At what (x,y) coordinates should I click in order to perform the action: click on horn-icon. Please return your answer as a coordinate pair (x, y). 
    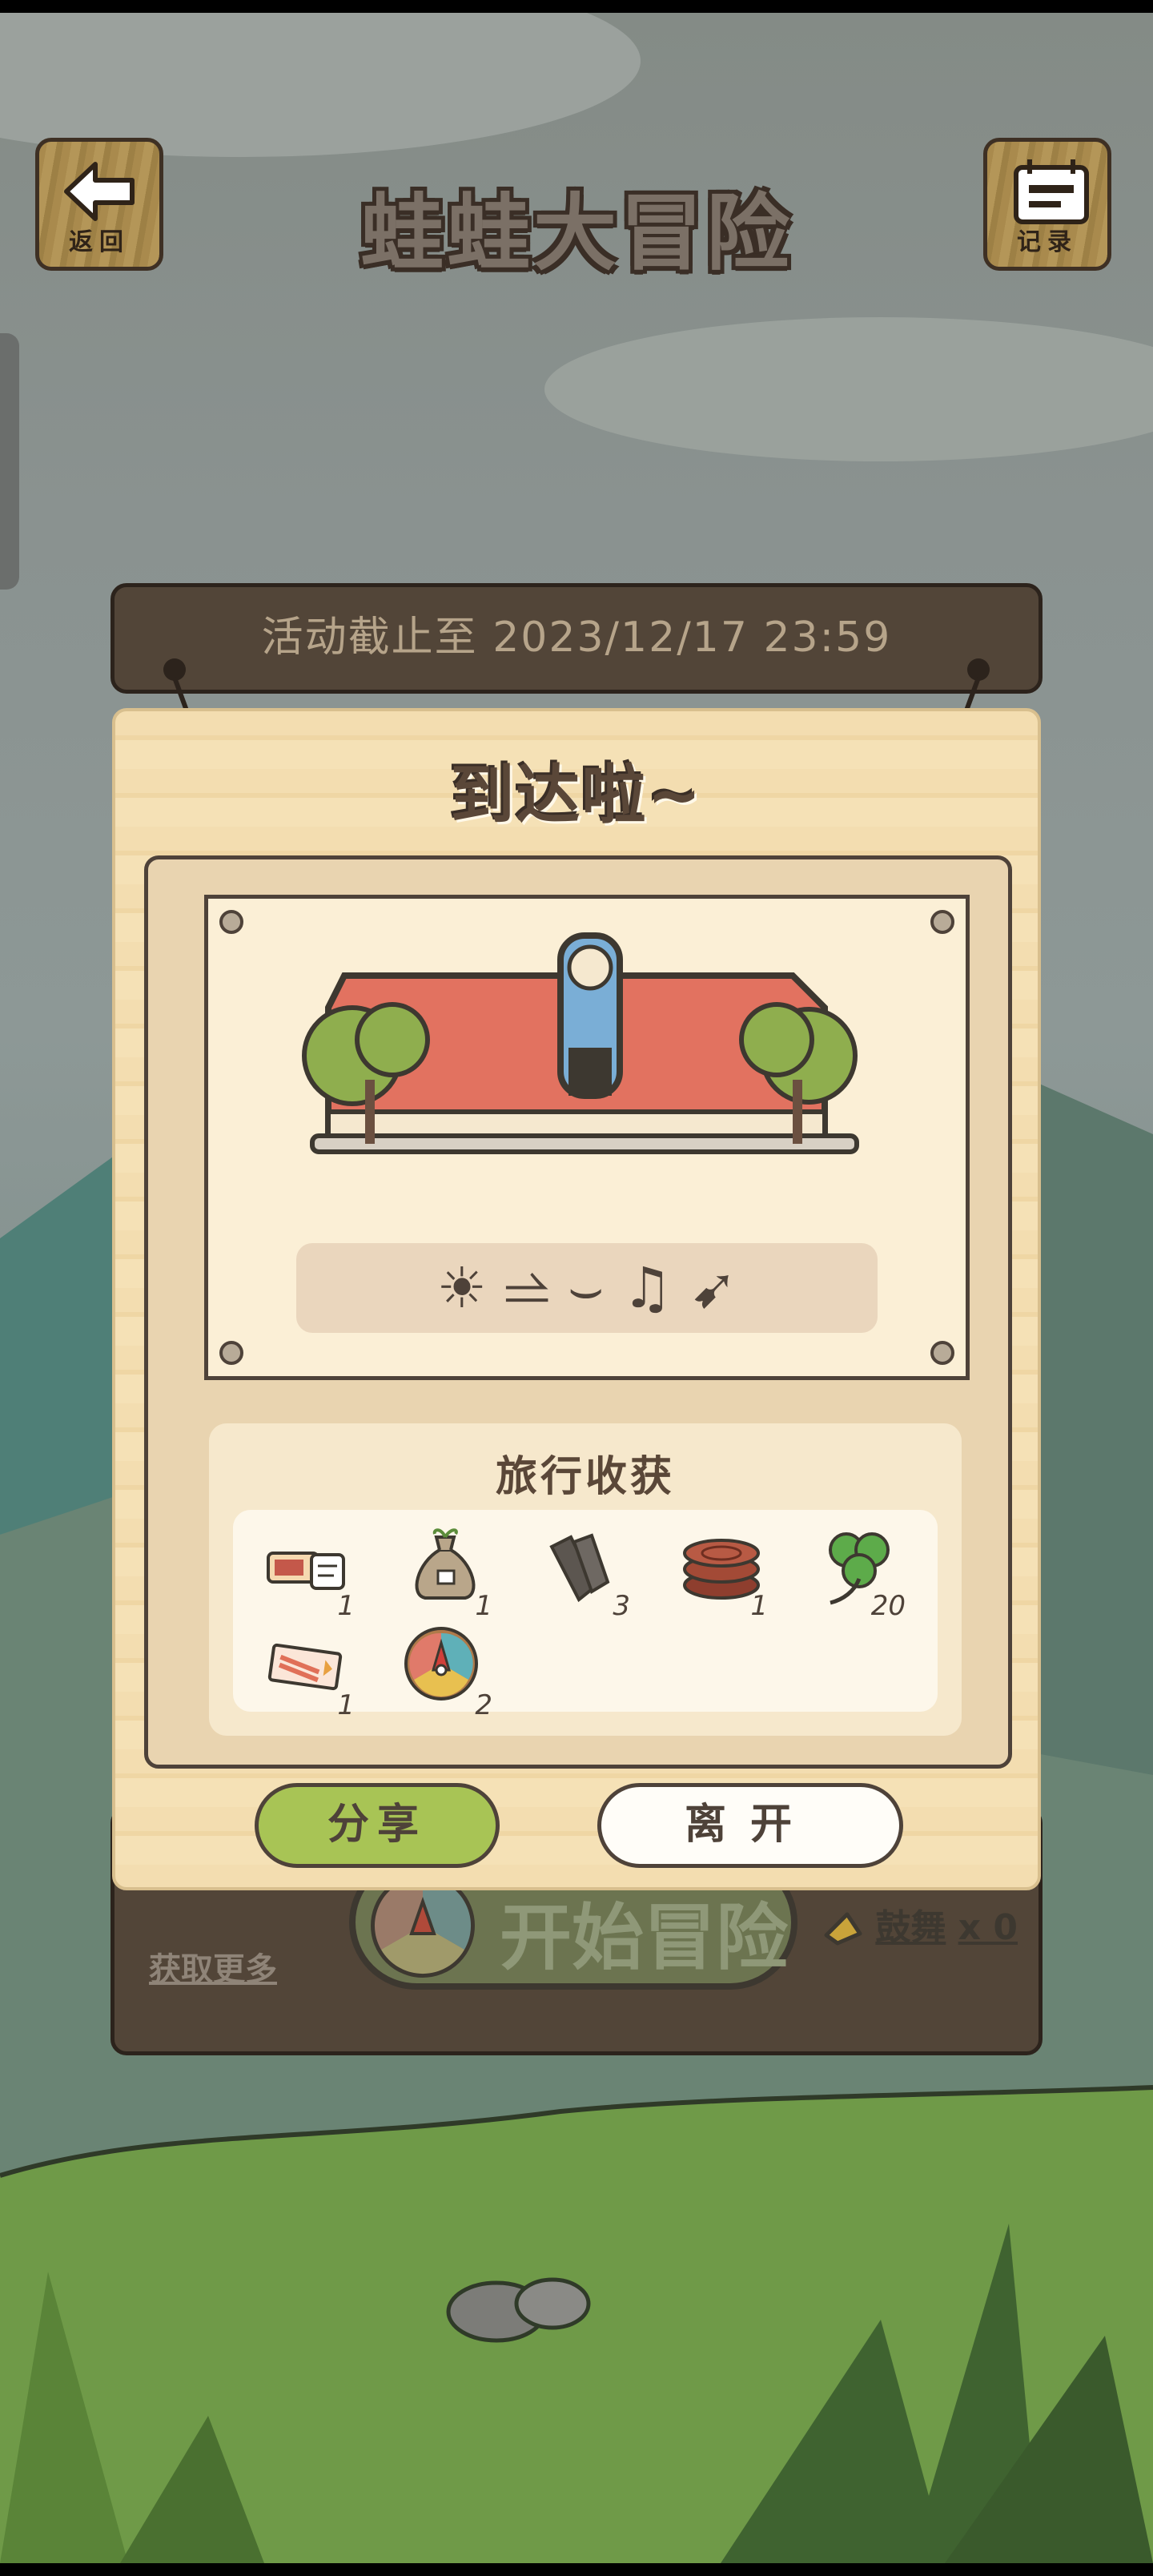
    Looking at the image, I should click on (843, 1929).